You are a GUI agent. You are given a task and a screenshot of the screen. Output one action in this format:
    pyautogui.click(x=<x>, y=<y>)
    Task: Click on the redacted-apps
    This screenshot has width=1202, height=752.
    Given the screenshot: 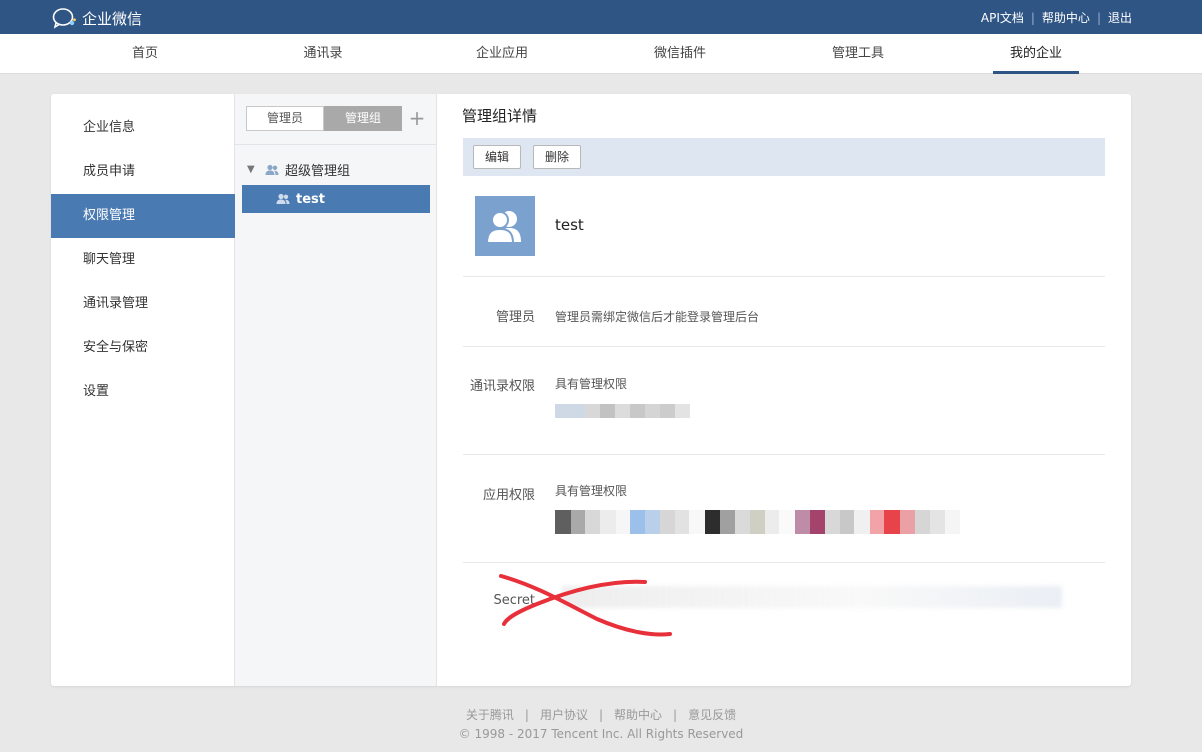 What is the action you would take?
    pyautogui.click(x=757, y=522)
    